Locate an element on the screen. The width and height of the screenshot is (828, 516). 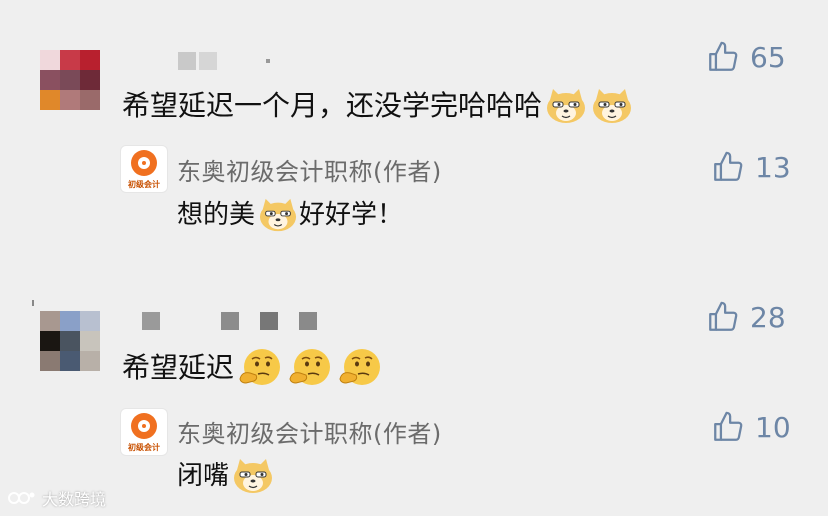
watermark: 大数跨境 is located at coordinates (57, 498).